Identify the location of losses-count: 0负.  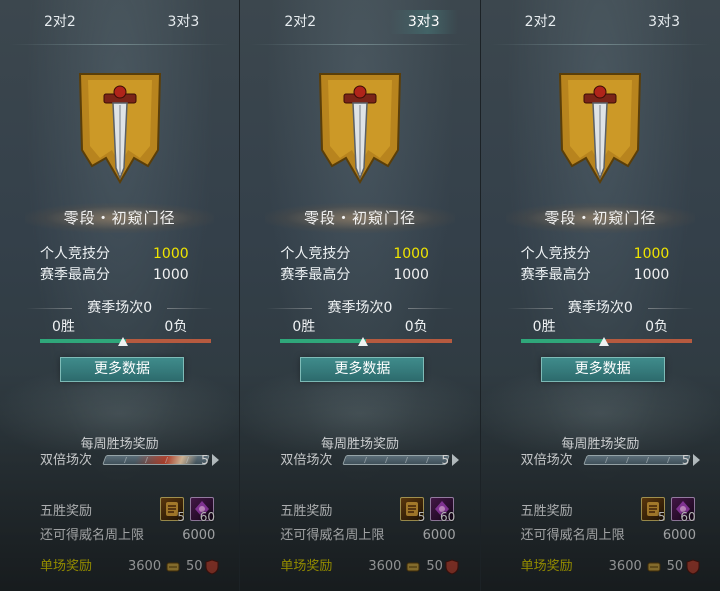
(176, 327).